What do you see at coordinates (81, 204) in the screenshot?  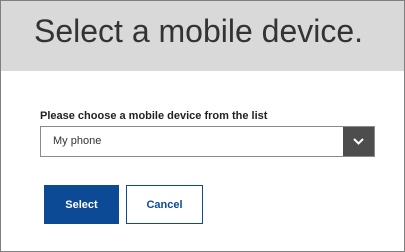 I see `select-button: Select` at bounding box center [81, 204].